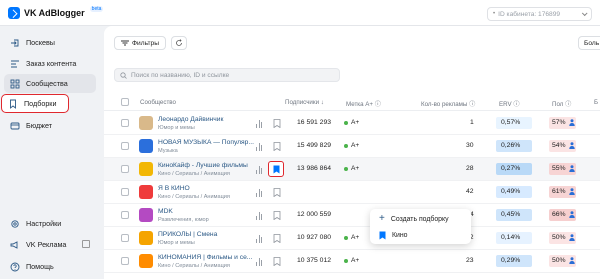  Describe the element at coordinates (123, 75) in the screenshot. I see `search-icon` at that location.